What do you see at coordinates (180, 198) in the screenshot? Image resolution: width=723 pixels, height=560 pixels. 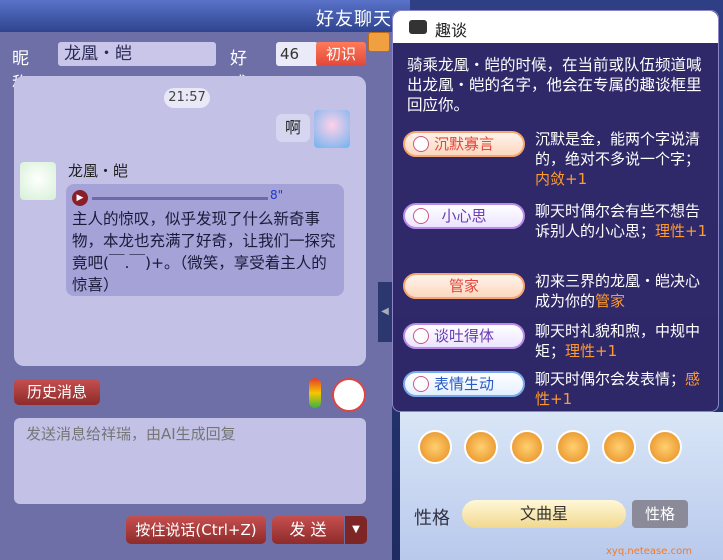 I see `voice-progress-bar` at bounding box center [180, 198].